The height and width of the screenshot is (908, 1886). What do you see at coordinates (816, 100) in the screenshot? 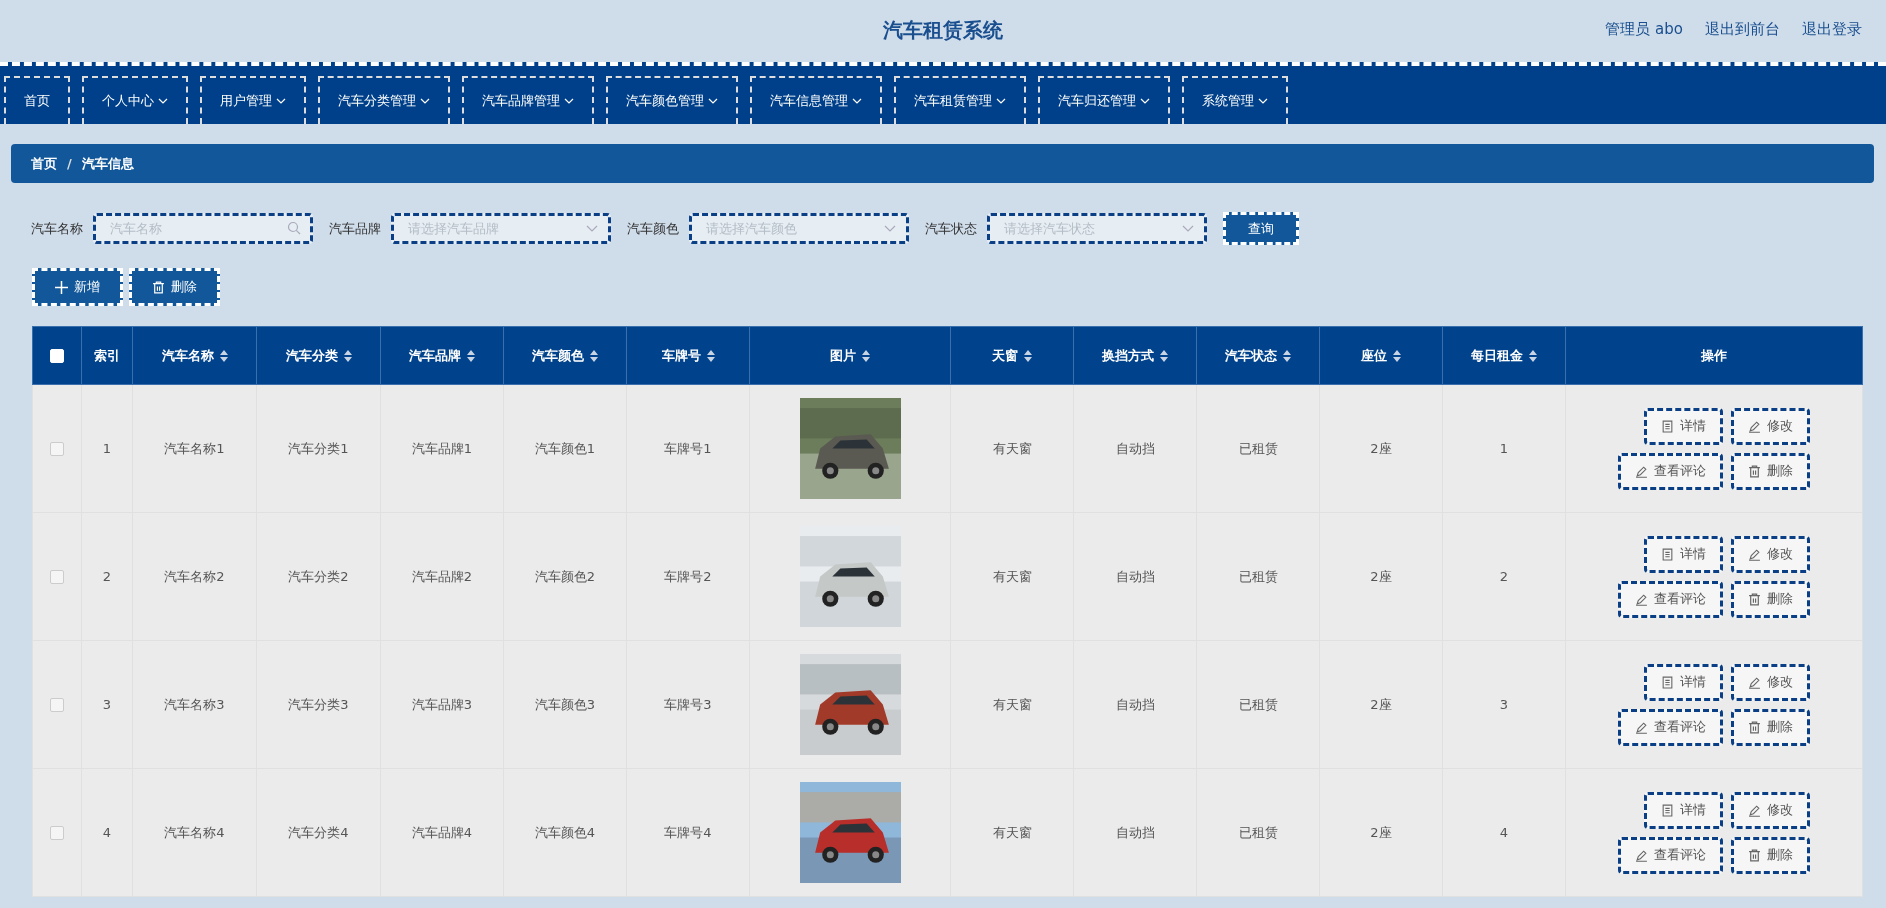
I see `nav-tab: 汽车信息管理` at bounding box center [816, 100].